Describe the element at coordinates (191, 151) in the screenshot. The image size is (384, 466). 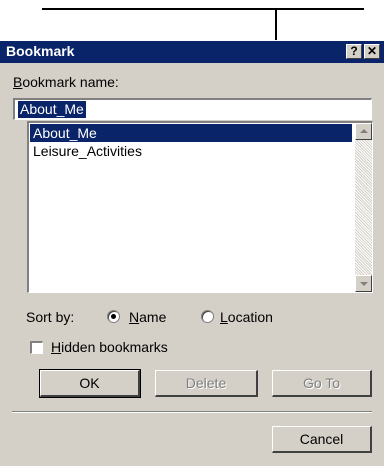
I see `list-item: Leisure_Activities` at that location.